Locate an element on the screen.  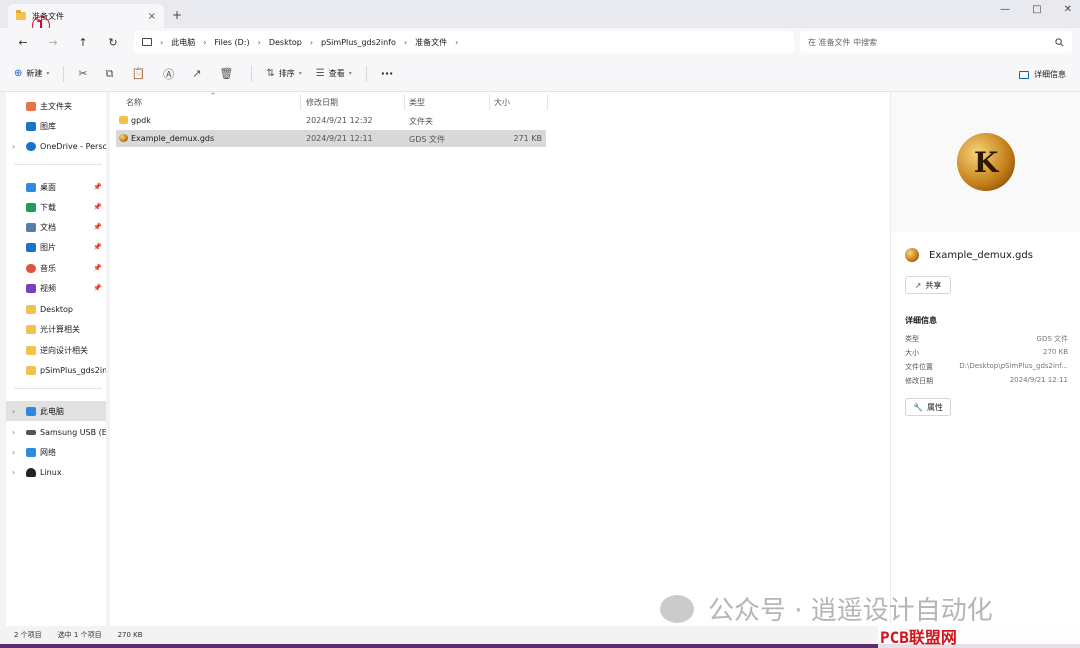
table-row: gpdk 2024/9/21 12:32 文件夹 is located at coordinates (331, 120).